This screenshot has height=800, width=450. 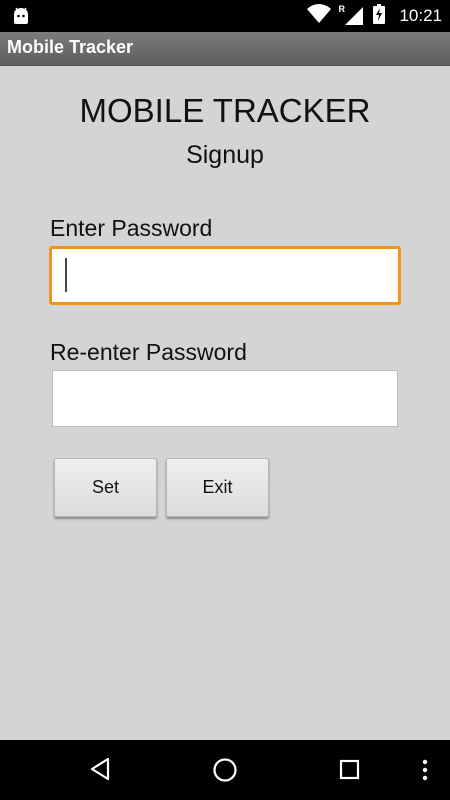 I want to click on back-icon, so click(x=100, y=771).